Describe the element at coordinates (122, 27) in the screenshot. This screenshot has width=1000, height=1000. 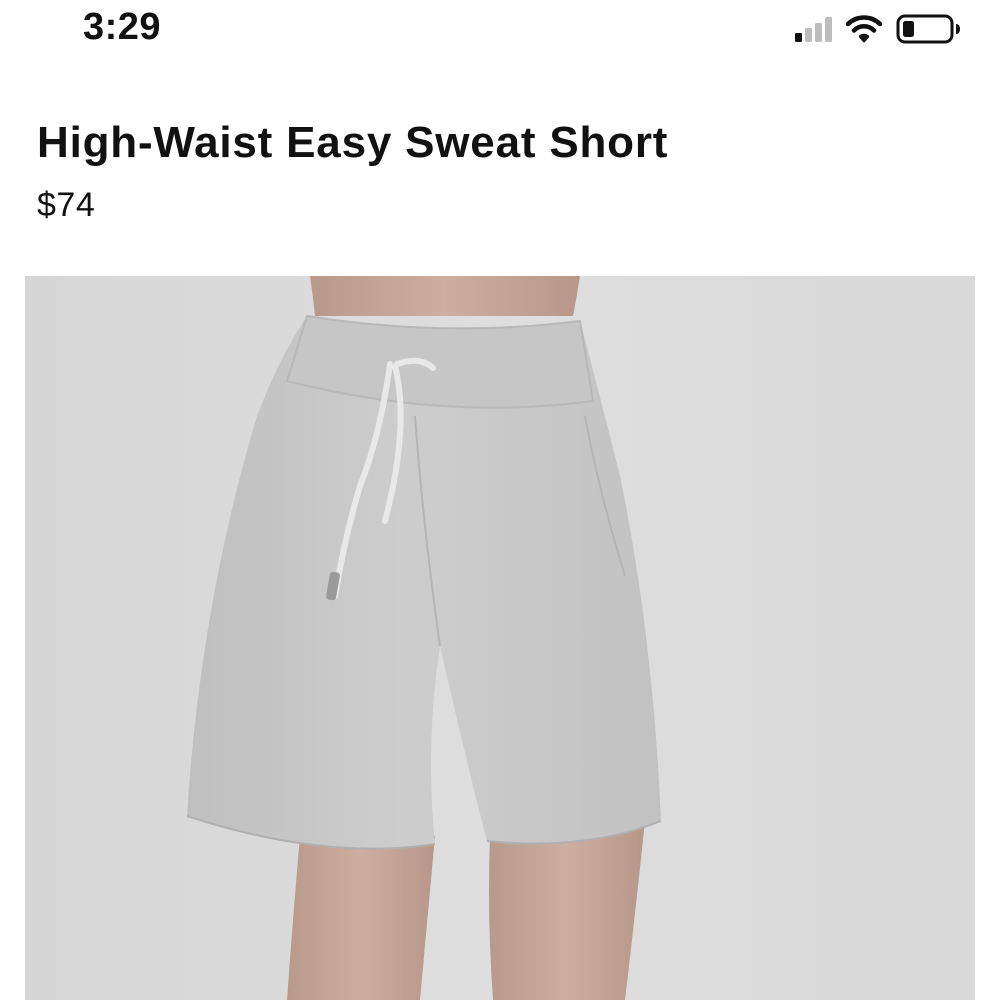
I see `status-time: 3:29` at that location.